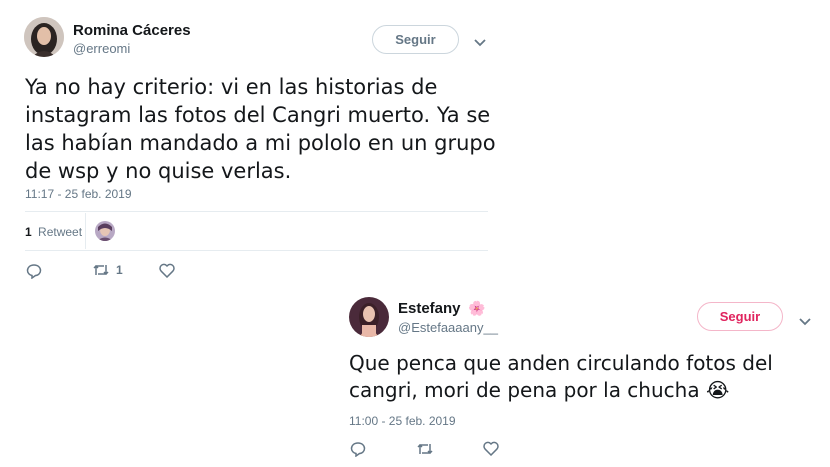  I want to click on retweet-action: 1, so click(107, 270).